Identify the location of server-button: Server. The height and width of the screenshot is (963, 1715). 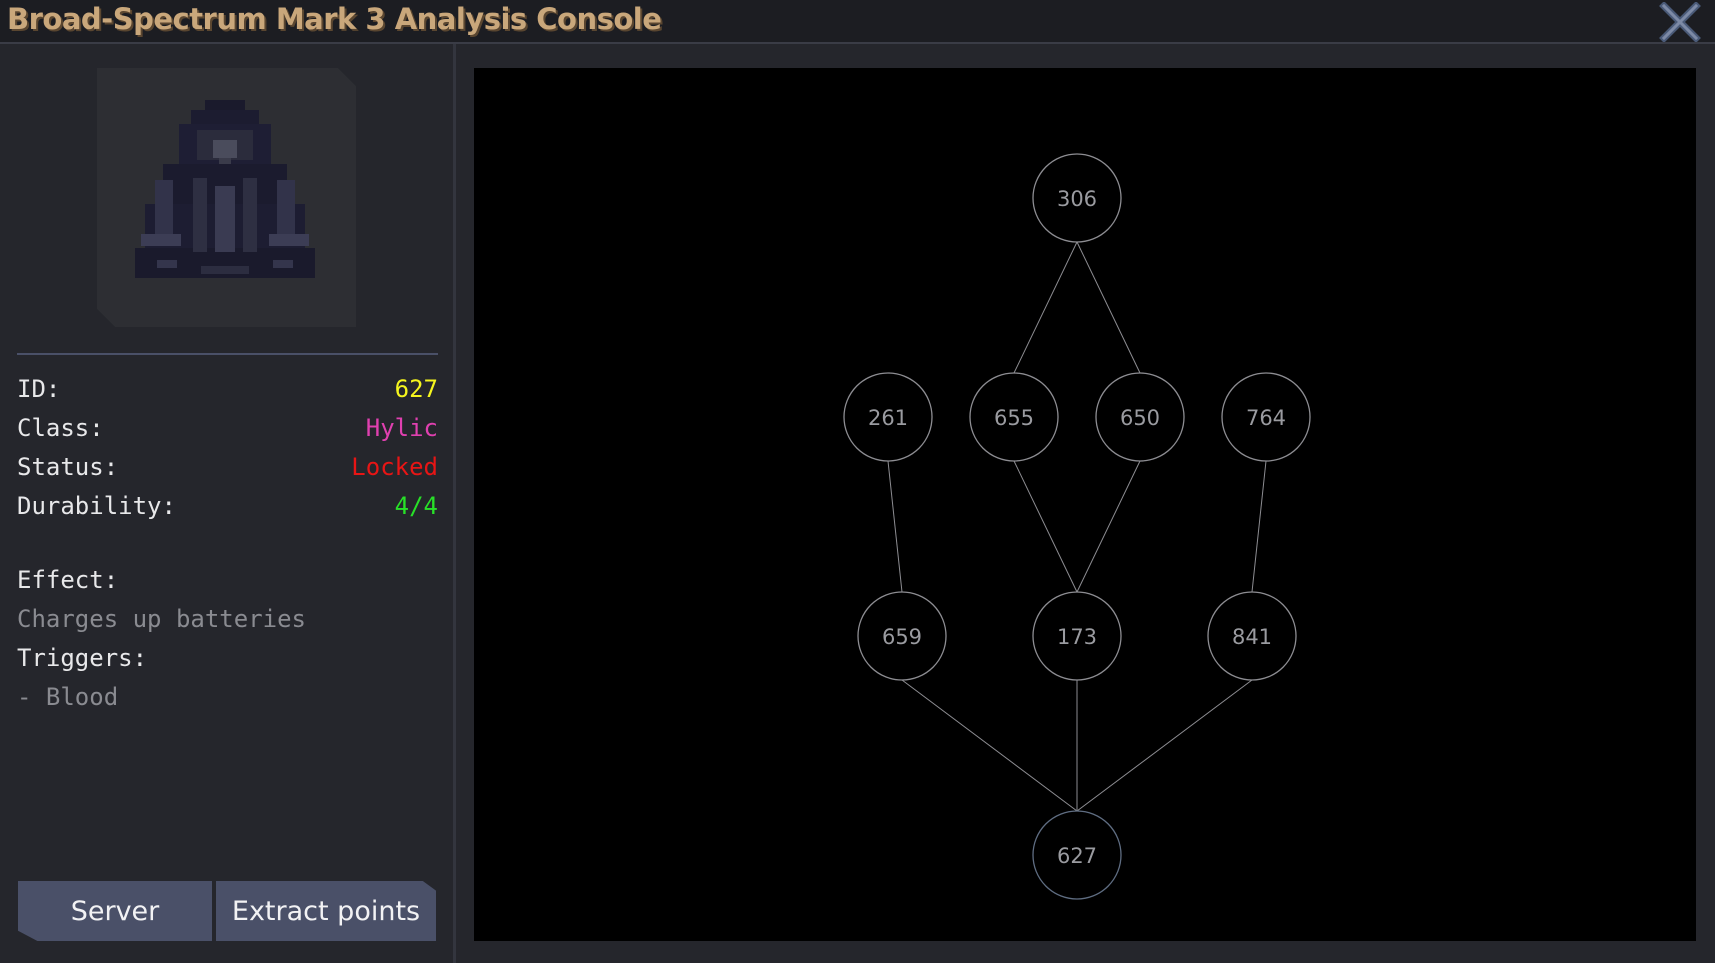
(115, 911).